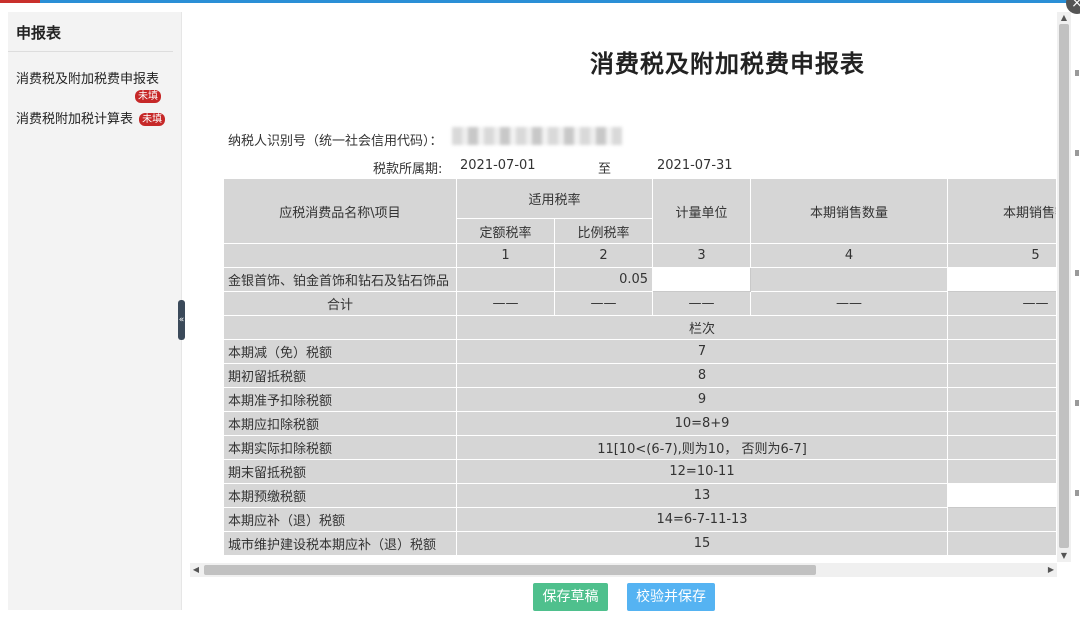 The width and height of the screenshot is (1080, 620). I want to click on sidebar-item-label: 消费税及附加税费申报表, so click(88, 79).